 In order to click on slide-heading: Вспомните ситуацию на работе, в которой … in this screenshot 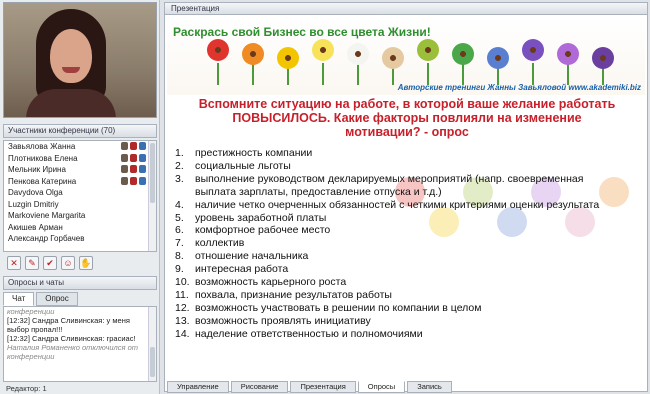, I will do `click(407, 118)`.